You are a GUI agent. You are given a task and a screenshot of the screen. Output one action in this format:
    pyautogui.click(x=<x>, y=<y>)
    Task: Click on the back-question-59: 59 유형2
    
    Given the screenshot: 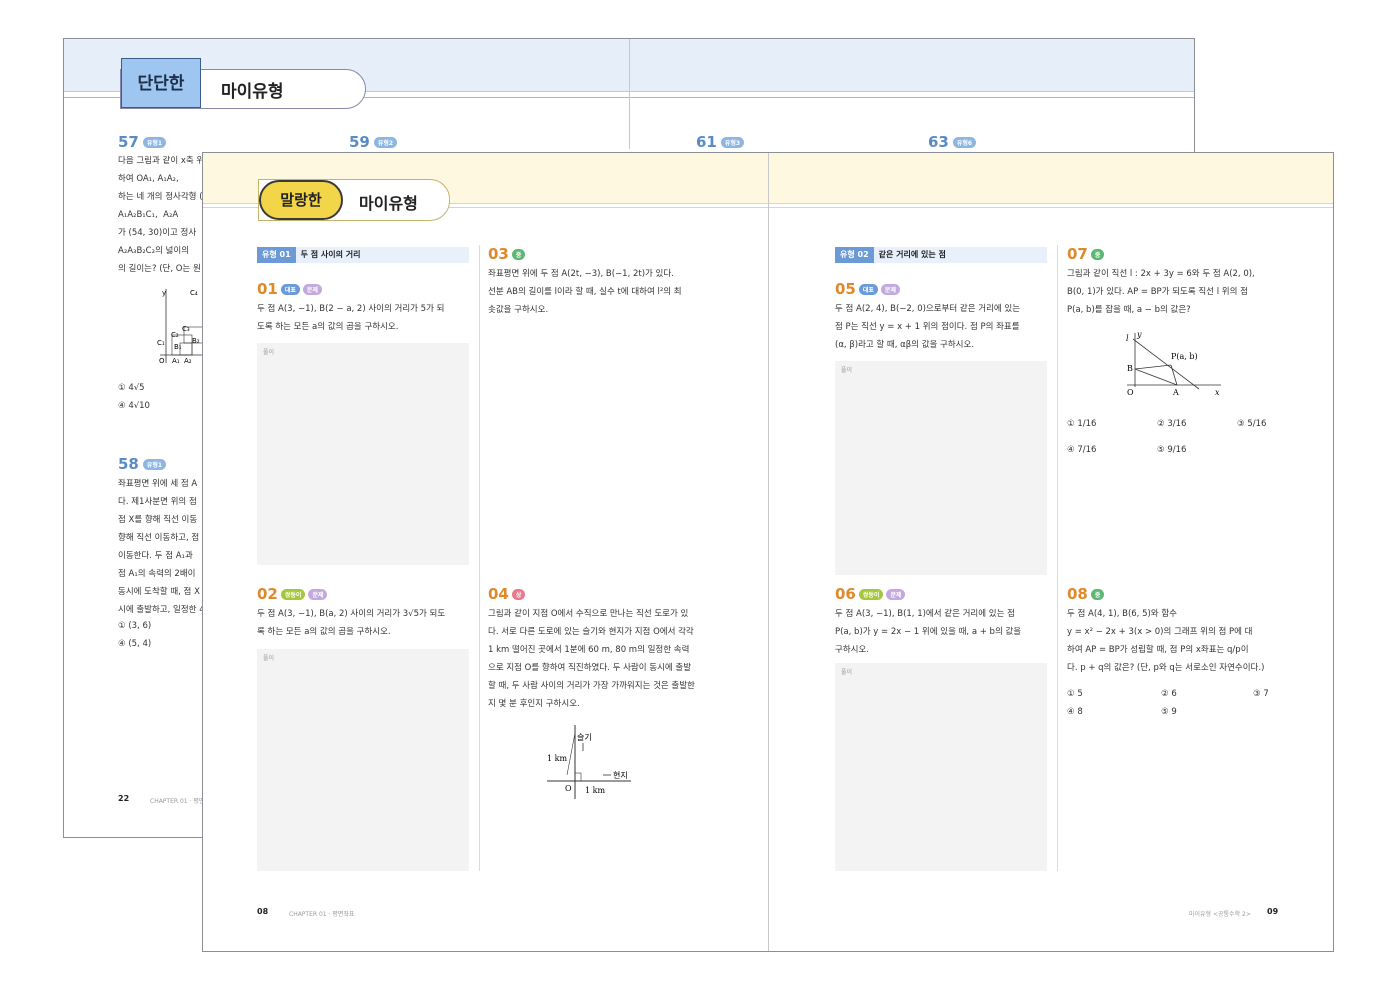 What is the action you would take?
    pyautogui.click(x=373, y=142)
    